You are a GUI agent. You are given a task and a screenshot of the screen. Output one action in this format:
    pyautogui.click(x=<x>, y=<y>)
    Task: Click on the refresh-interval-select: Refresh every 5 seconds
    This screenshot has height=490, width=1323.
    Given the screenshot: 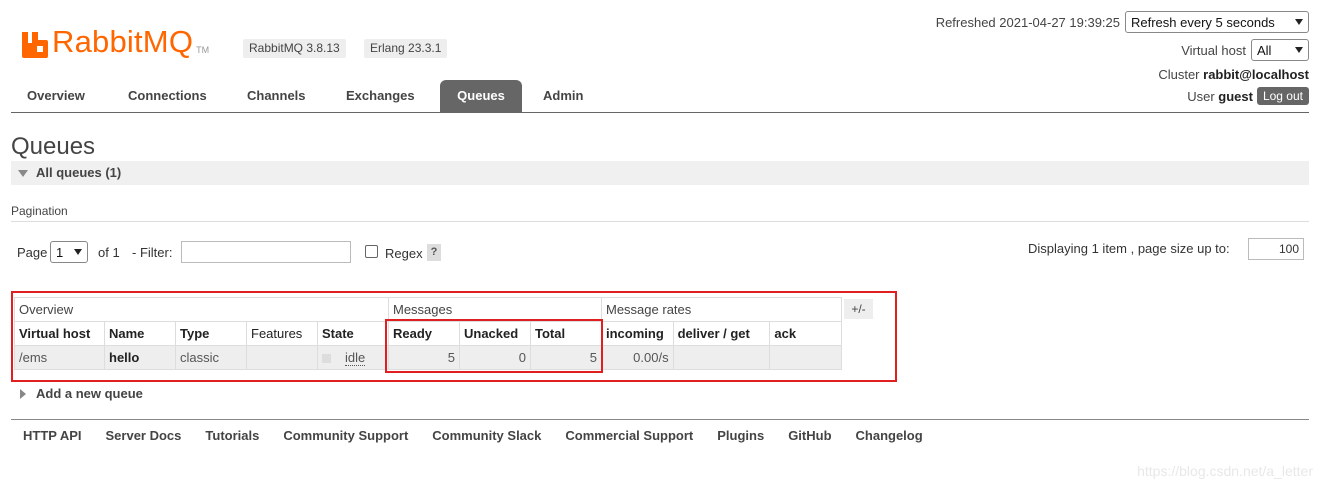 What is the action you would take?
    pyautogui.click(x=1217, y=22)
    